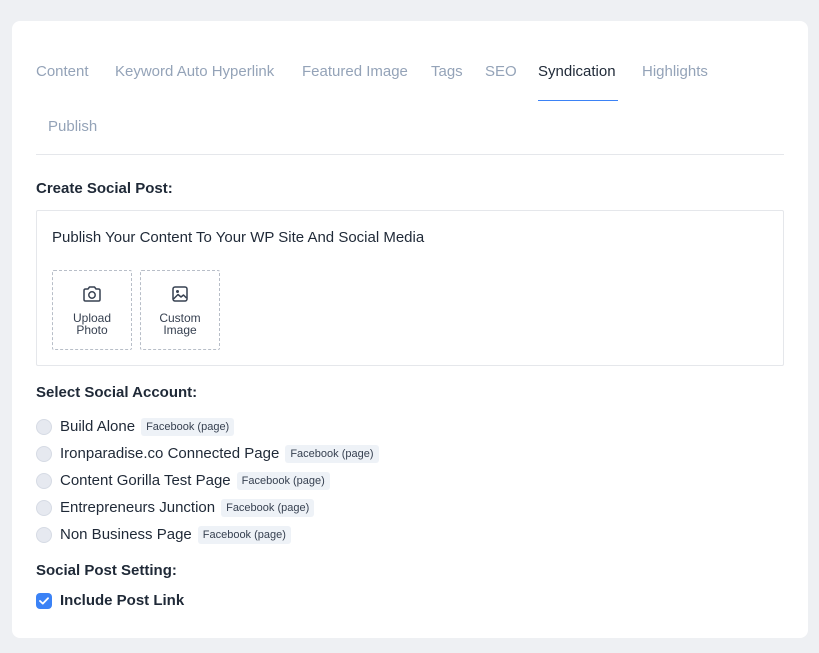 This screenshot has height=653, width=819. I want to click on account-option: Non Business Page Facebook (page), so click(163, 535).